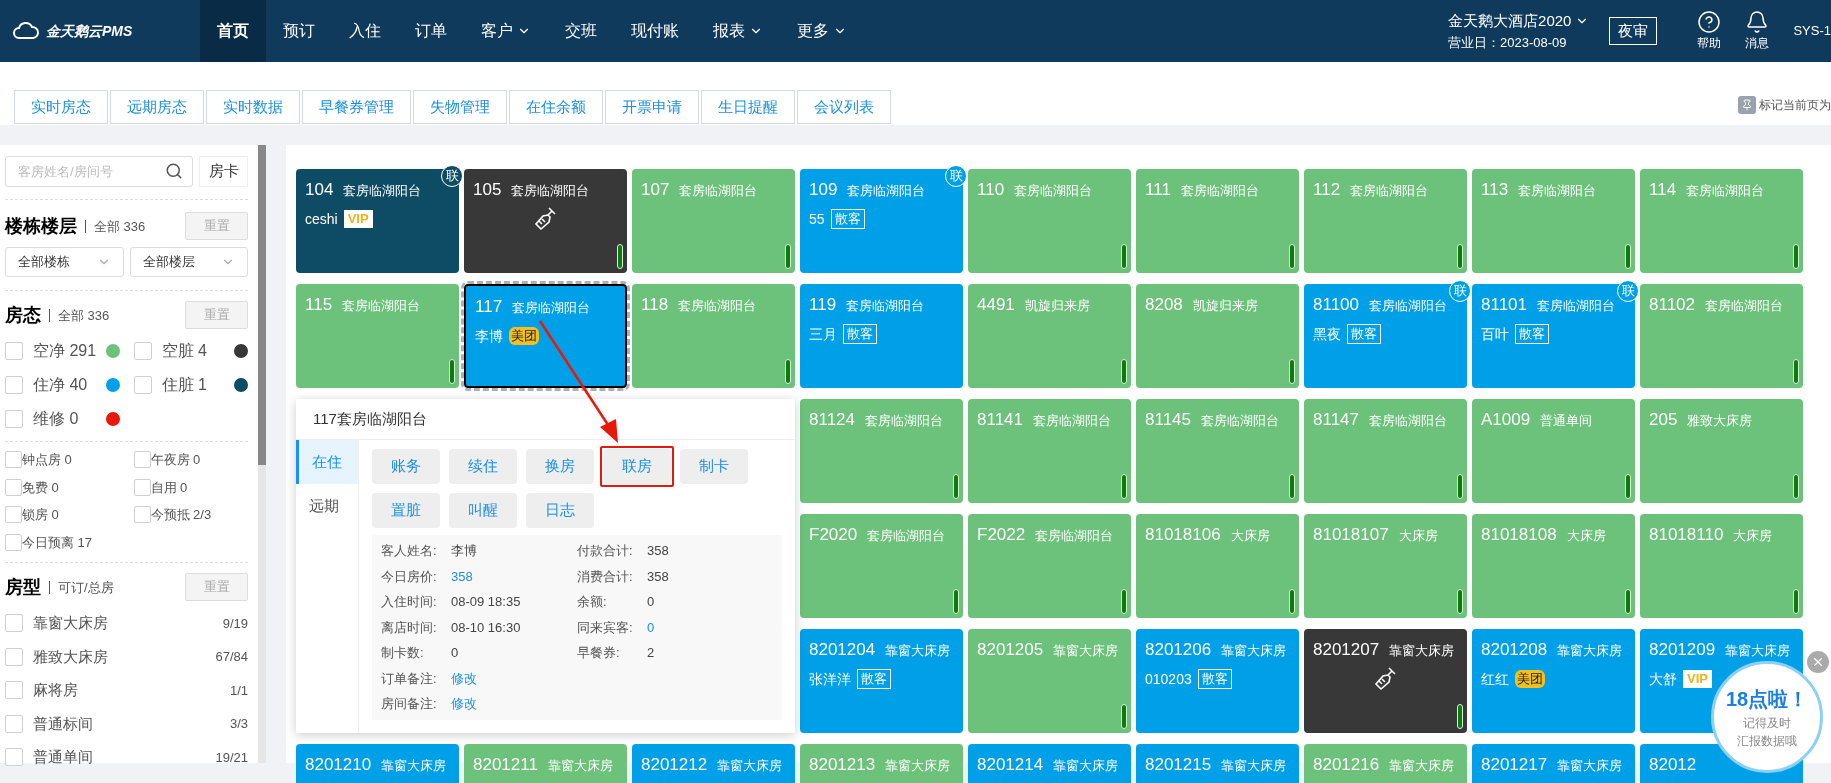 This screenshot has width=1831, height=783. What do you see at coordinates (713, 221) in the screenshot?
I see `room-card: 107 套房临湖阳台` at bounding box center [713, 221].